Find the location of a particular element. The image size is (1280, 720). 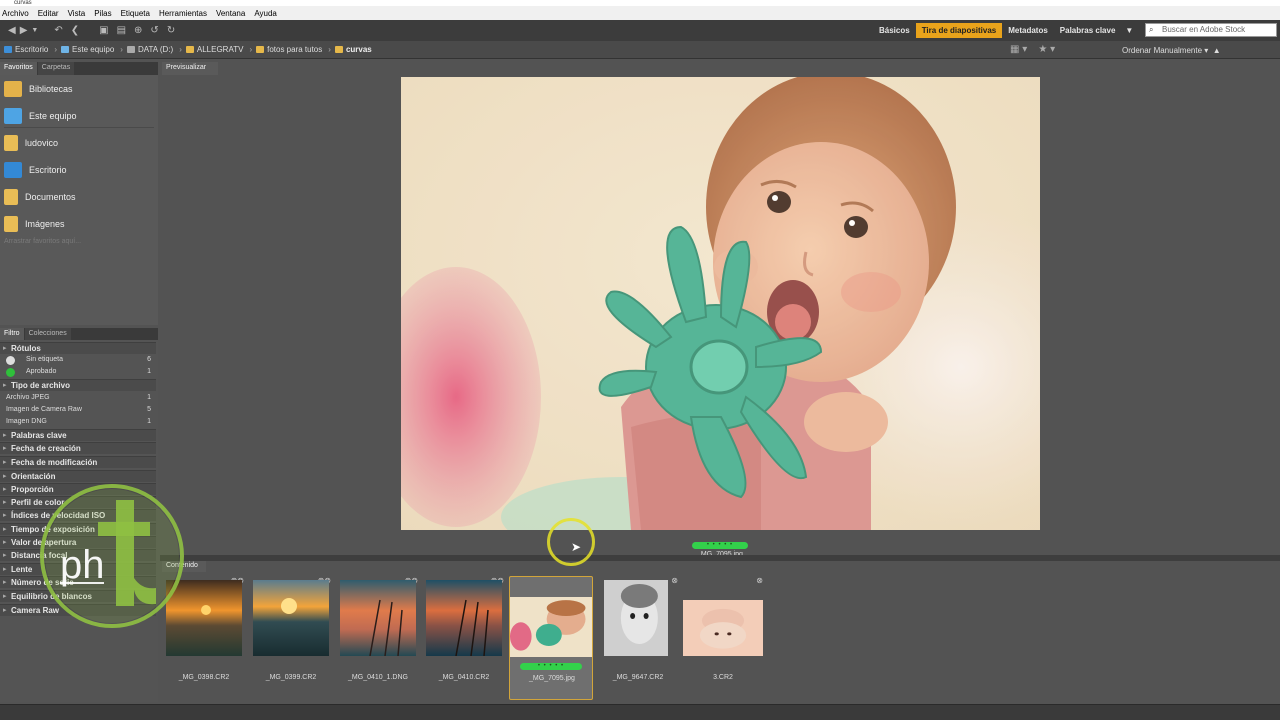

get-photos-icon: ⊕ is located at coordinates (138, 30).